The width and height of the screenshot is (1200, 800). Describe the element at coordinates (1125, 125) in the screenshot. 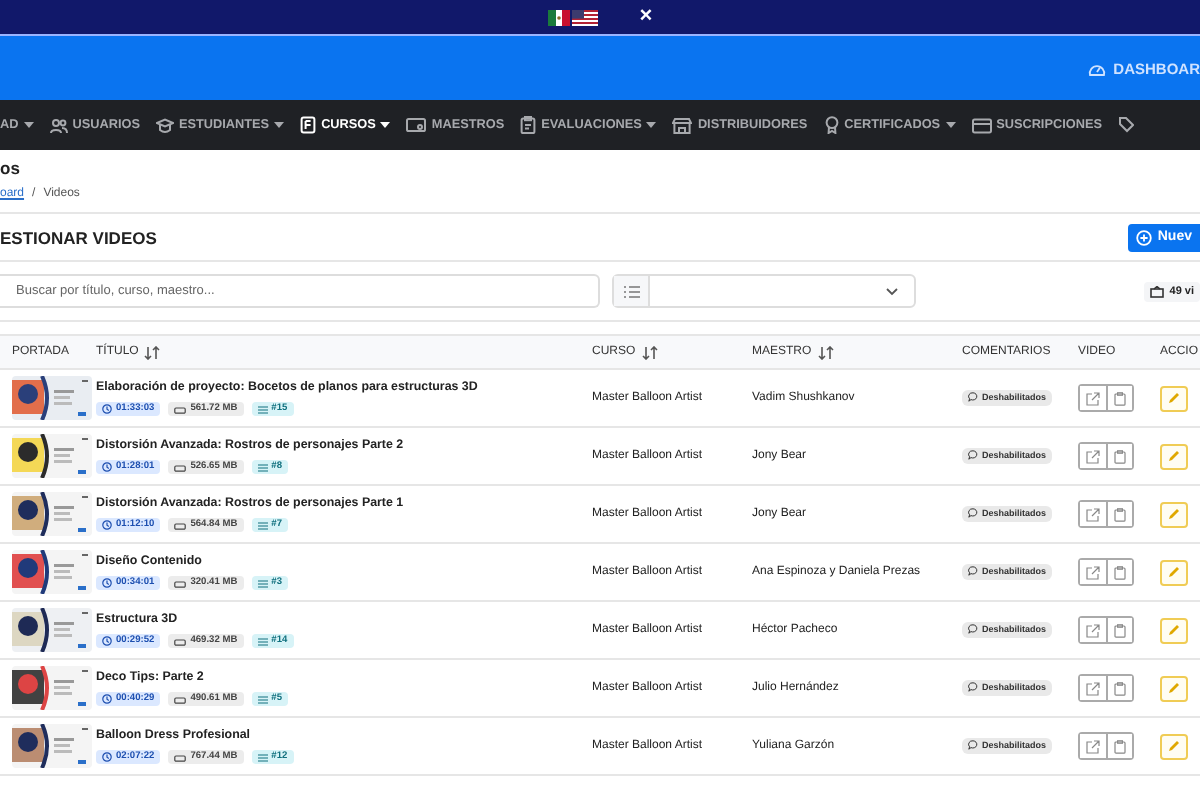

I see `tag-icon` at that location.